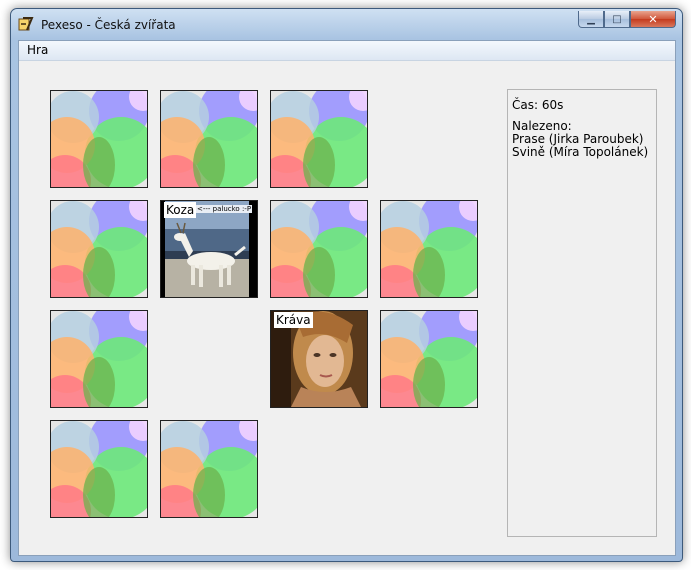 The image size is (691, 570). Describe the element at coordinates (347, 51) in the screenshot. I see `menu-bar: Hra` at that location.